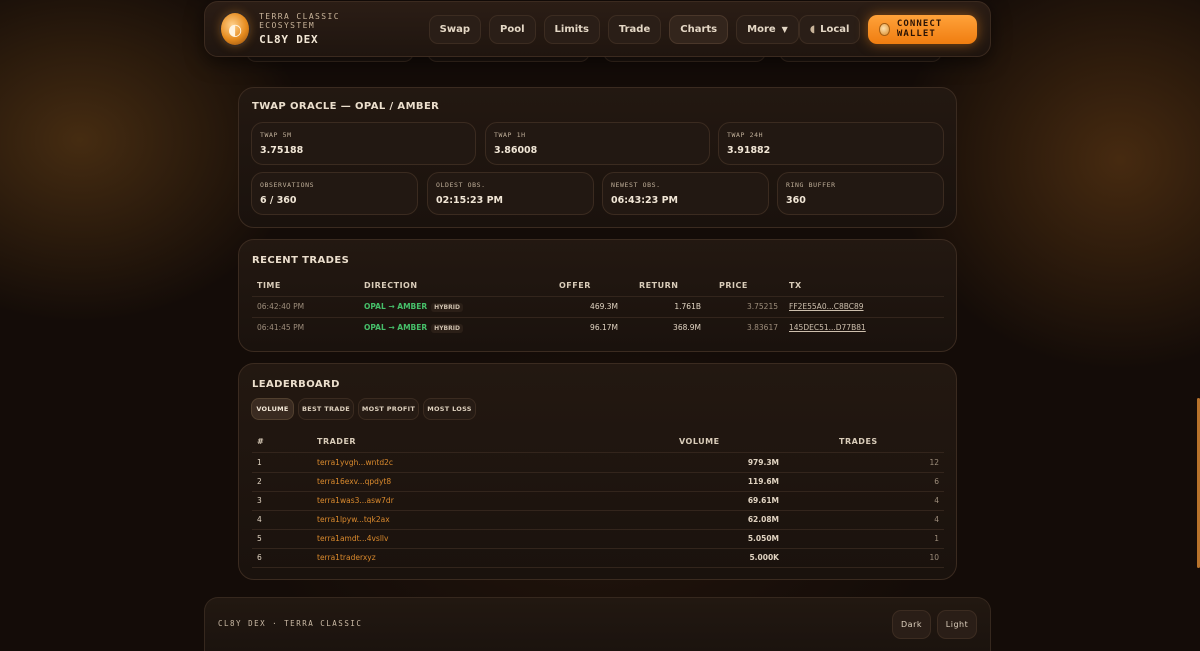 This screenshot has width=1200, height=651. What do you see at coordinates (301, 260) in the screenshot?
I see `recent-trades-title: RECENT TRADES` at bounding box center [301, 260].